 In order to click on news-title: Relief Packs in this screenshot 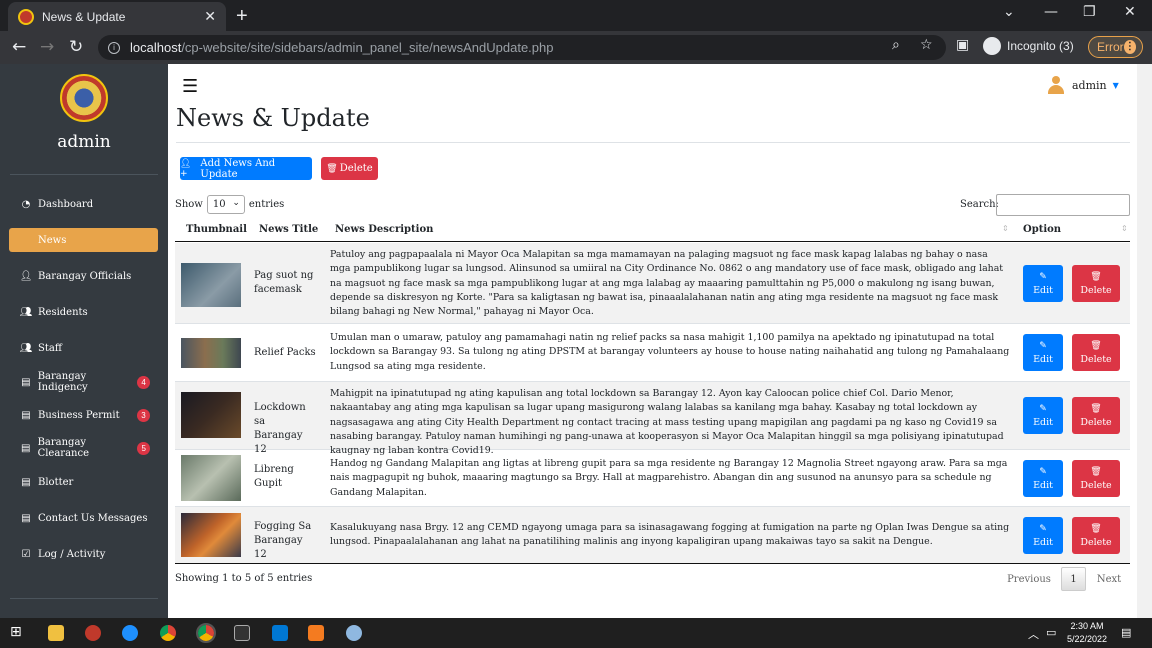, I will do `click(285, 352)`.